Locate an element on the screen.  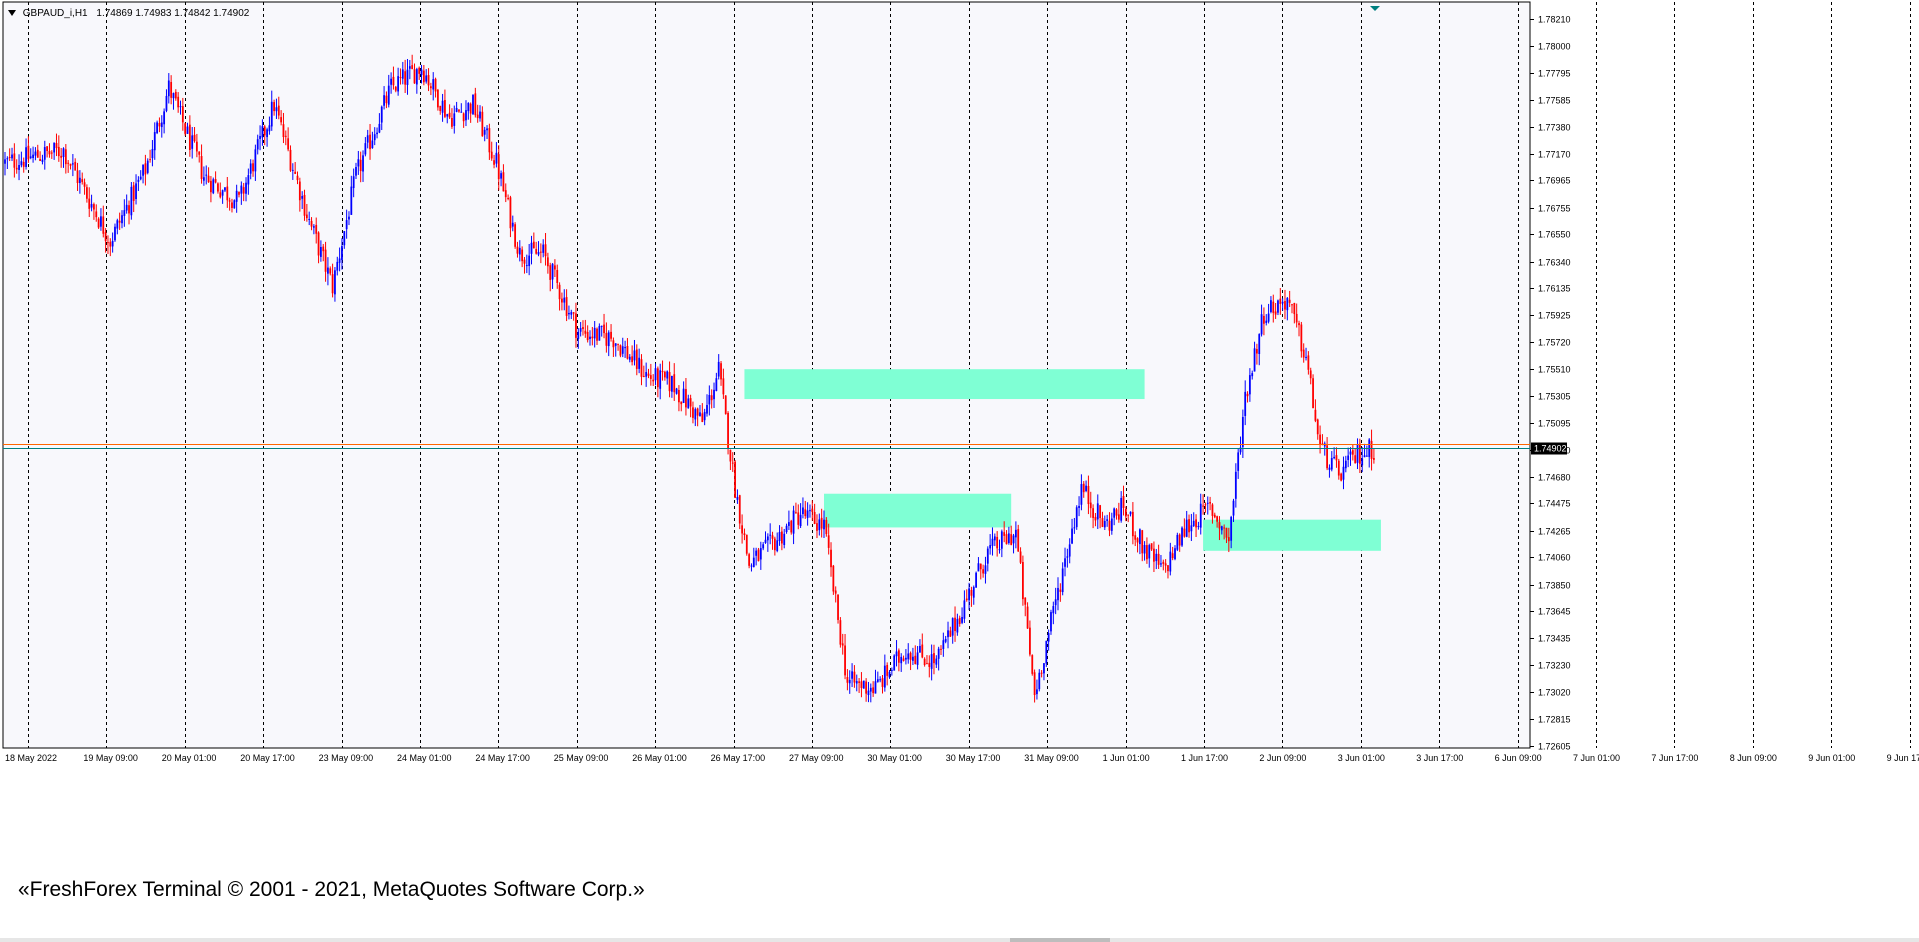
y-tick-label: 1.75720 is located at coordinates (1554, 343).